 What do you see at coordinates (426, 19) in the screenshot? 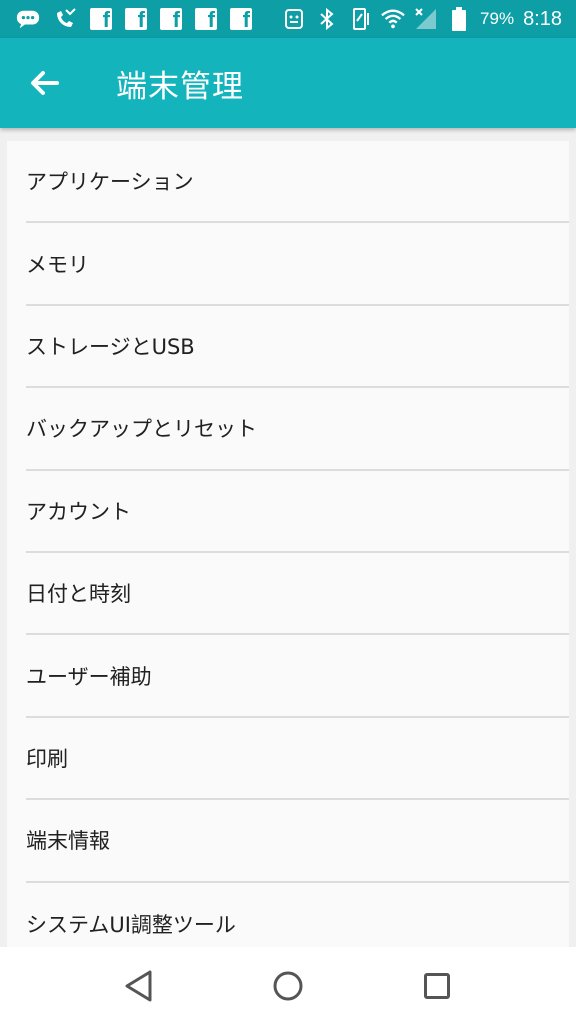
I see `signal-icon` at bounding box center [426, 19].